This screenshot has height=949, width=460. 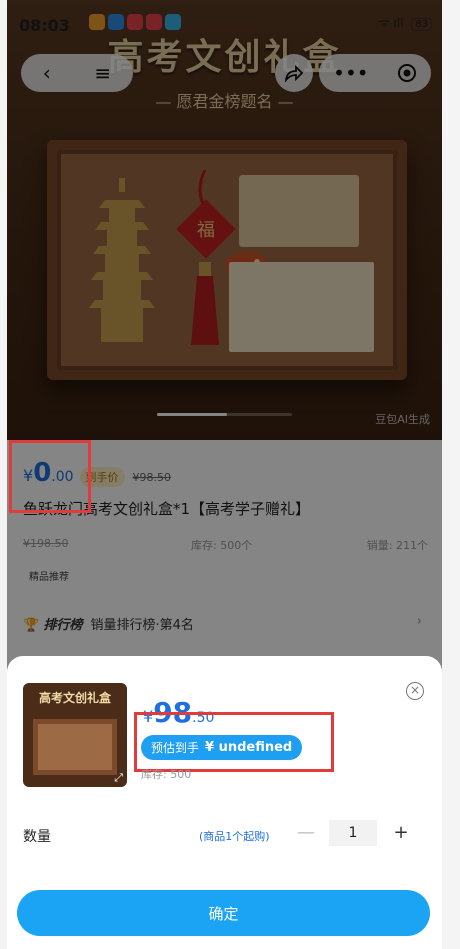 I want to click on thumbnail-box, so click(x=75, y=747).